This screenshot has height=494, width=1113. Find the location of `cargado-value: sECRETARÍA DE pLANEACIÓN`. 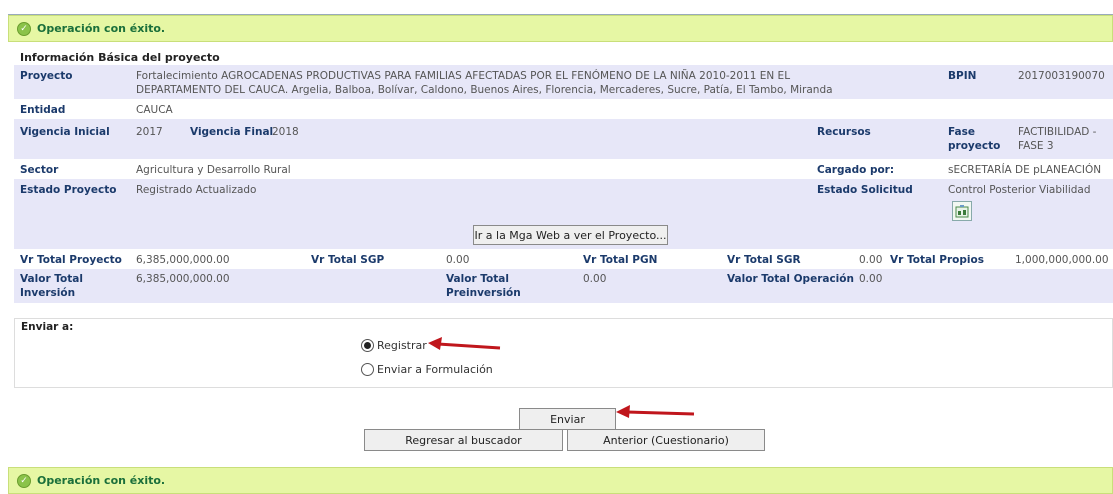

cargado-value: sECRETARÍA DE pLANEACIÓN is located at coordinates (1025, 170).